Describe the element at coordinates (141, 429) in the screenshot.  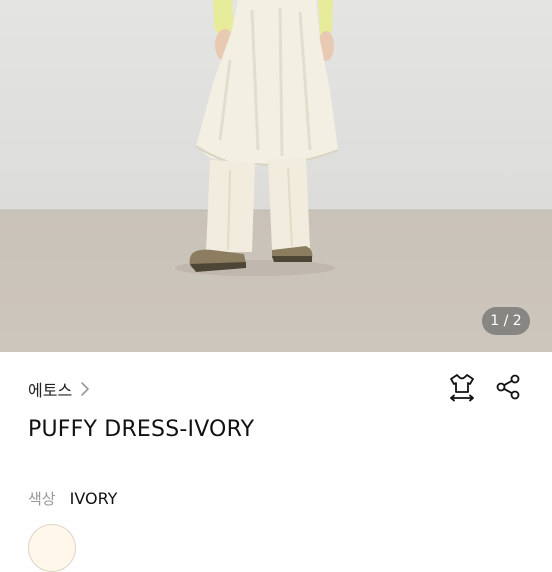
I see `product-title: PUFFY DRESS-IVORY` at that location.